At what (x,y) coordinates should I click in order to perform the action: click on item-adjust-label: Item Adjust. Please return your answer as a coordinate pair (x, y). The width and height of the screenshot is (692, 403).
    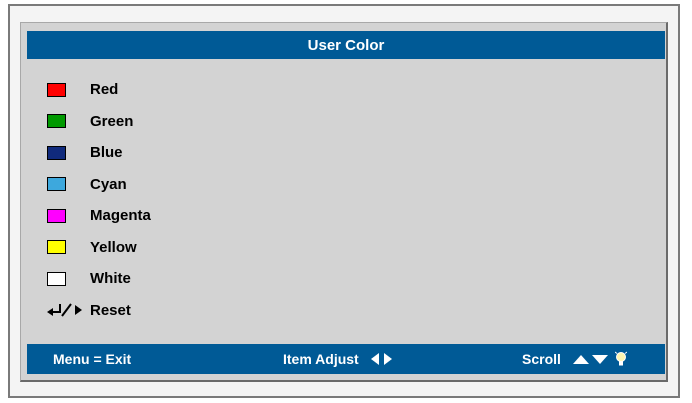
    Looking at the image, I should click on (321, 359).